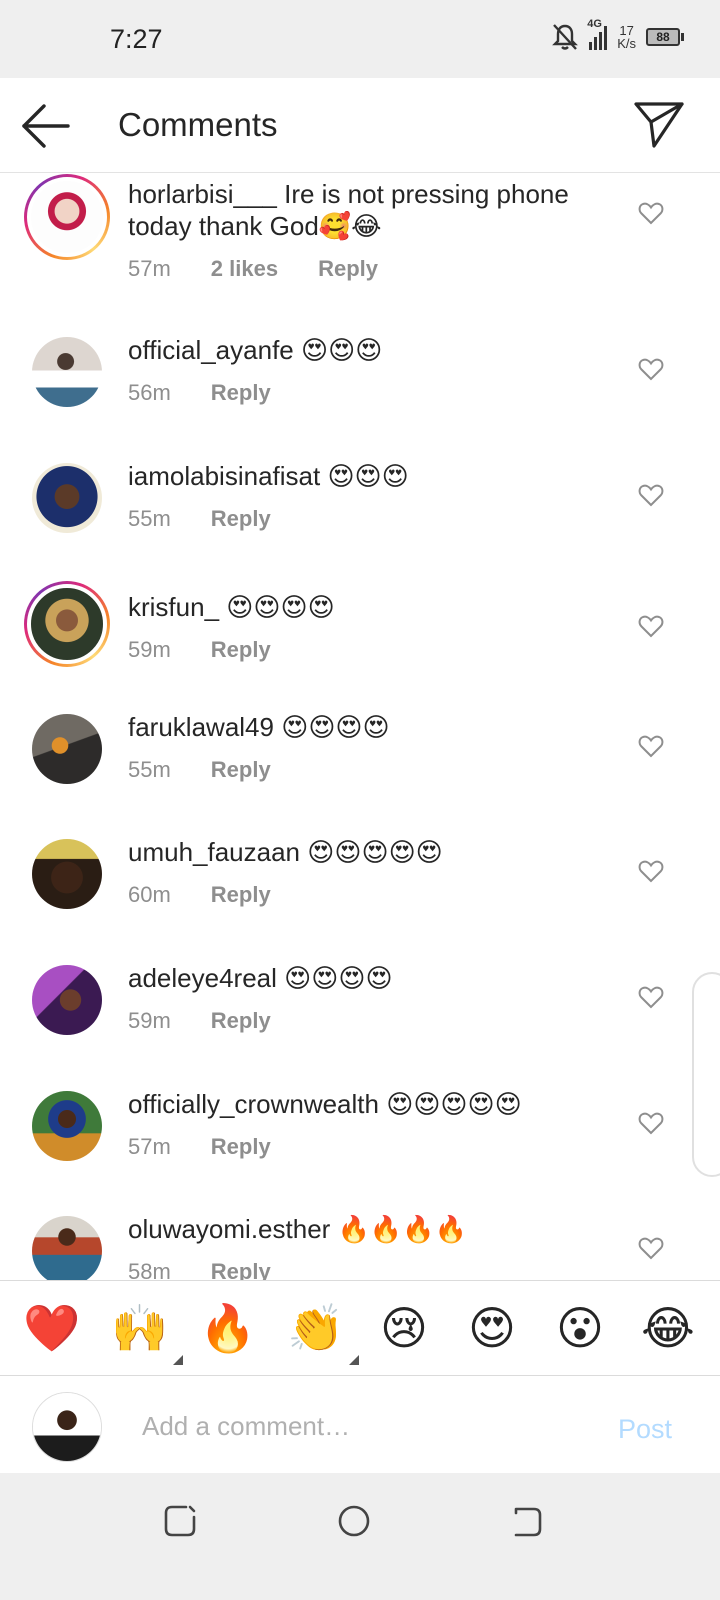  I want to click on comment-text: adeleye4real 😍😍😍😍, so click(368, 978).